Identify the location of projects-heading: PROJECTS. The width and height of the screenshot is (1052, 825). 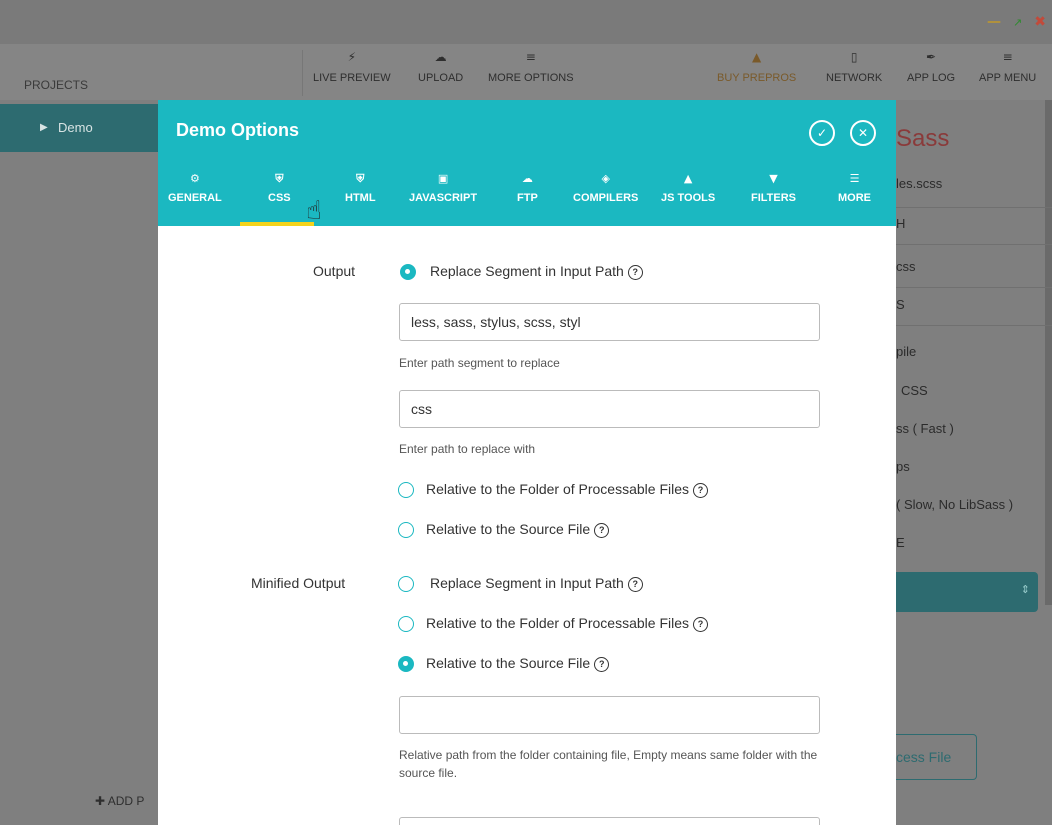
(56, 85).